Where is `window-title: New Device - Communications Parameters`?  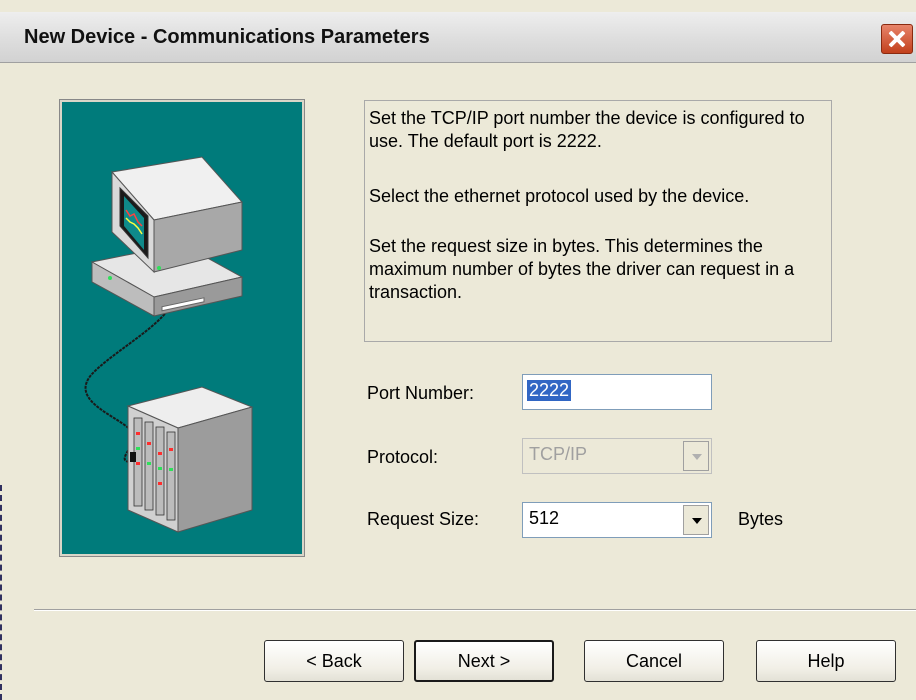 window-title: New Device - Communications Parameters is located at coordinates (227, 37).